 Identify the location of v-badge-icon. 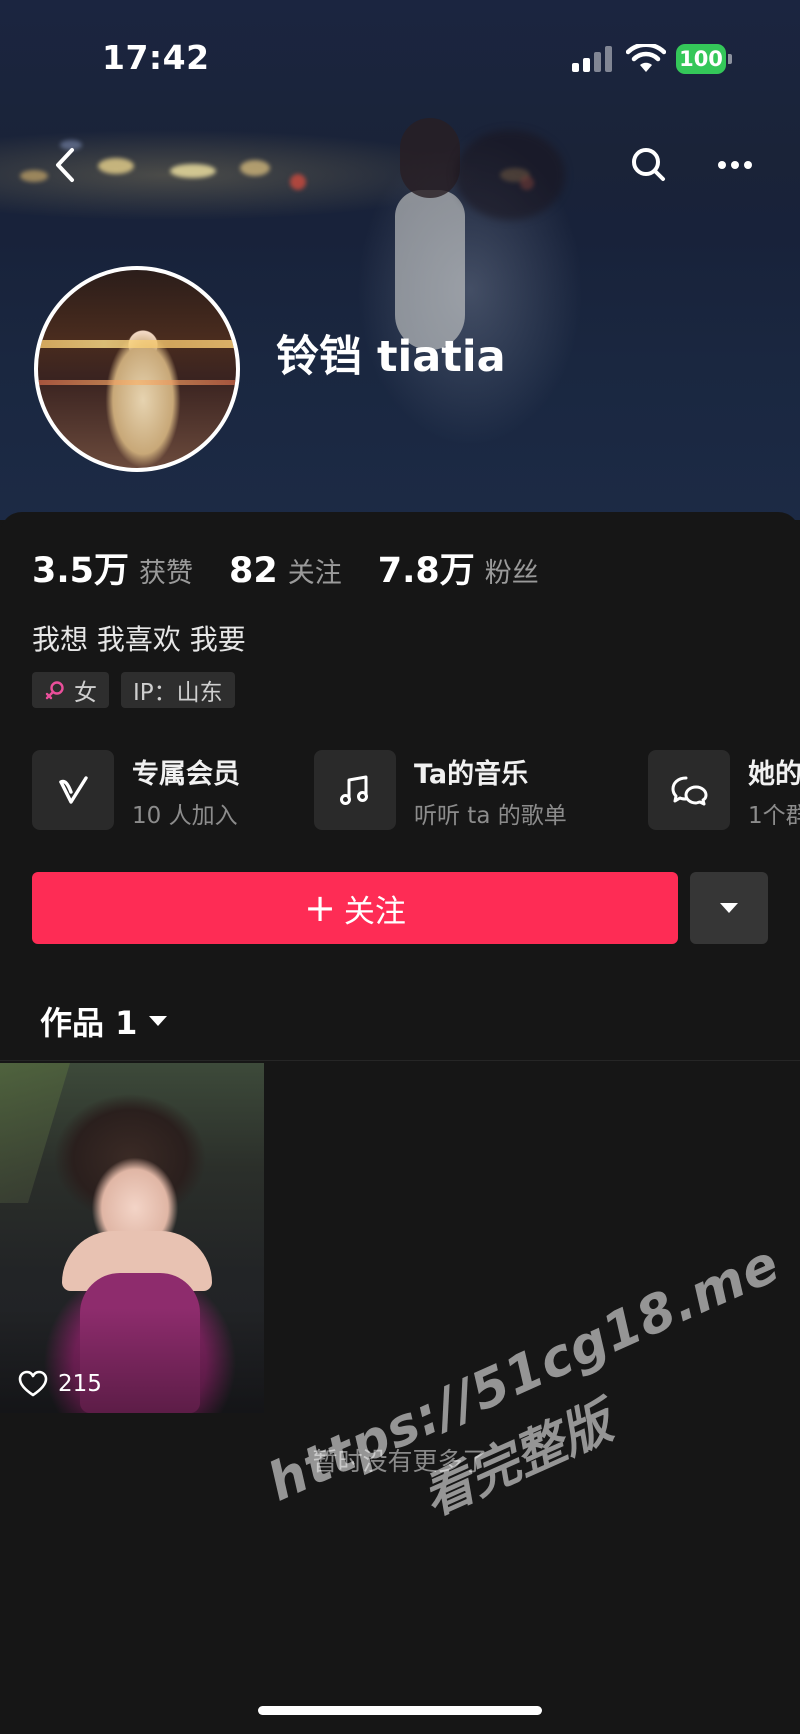
(73, 790).